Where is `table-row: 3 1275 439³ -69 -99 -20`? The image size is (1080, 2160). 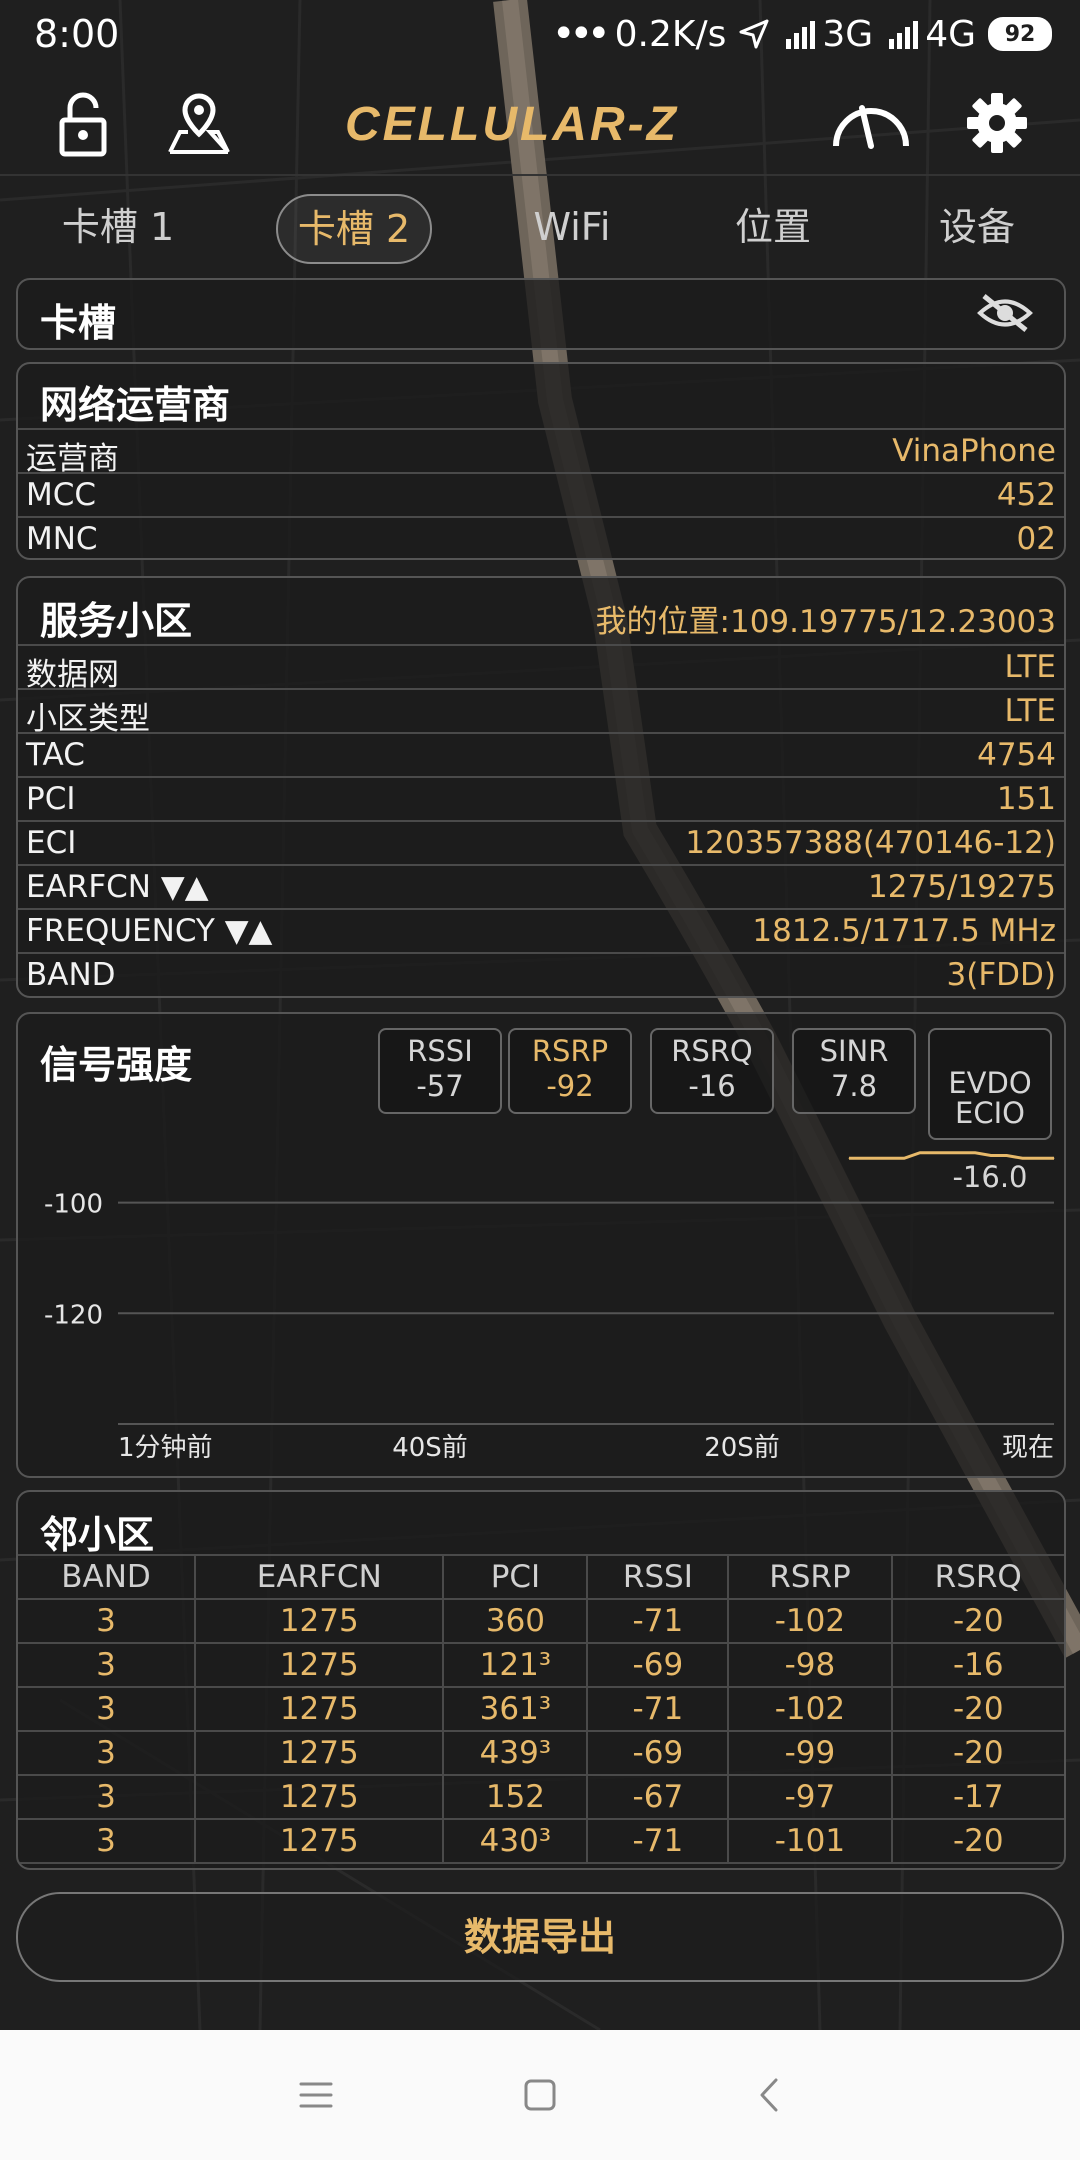 table-row: 3 1275 439³ -69 -99 -20 is located at coordinates (541, 1753).